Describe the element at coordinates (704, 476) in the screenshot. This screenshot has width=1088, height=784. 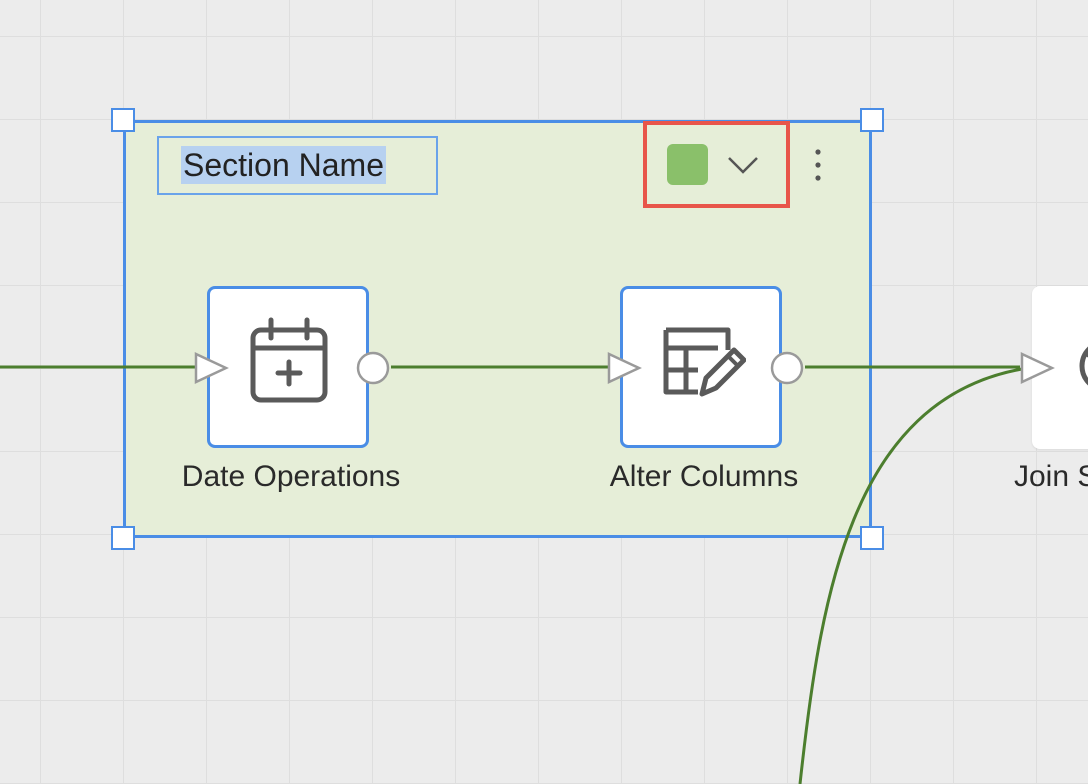
I see `node-label: Alter Columns` at that location.